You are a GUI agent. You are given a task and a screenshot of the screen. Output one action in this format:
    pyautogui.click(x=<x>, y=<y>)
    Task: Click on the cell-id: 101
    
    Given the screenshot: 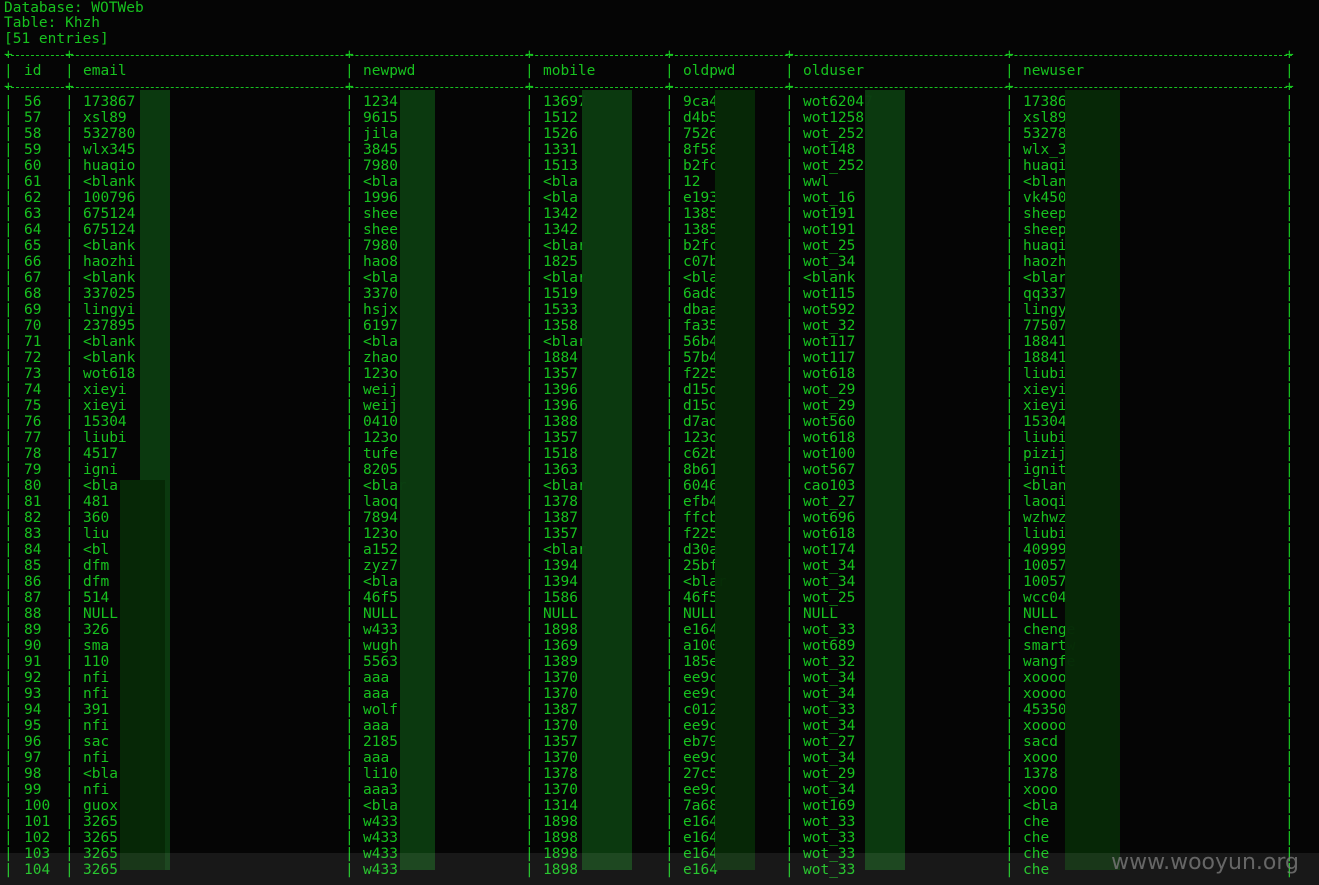 What is the action you would take?
    pyautogui.click(x=37, y=822)
    